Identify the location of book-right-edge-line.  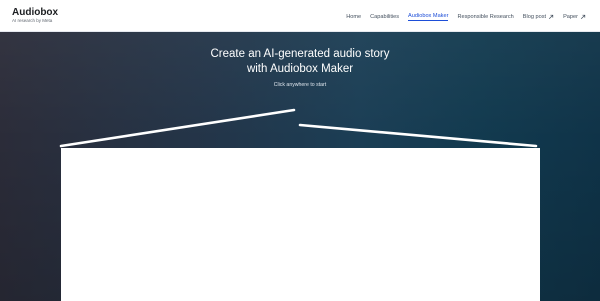
(418, 135).